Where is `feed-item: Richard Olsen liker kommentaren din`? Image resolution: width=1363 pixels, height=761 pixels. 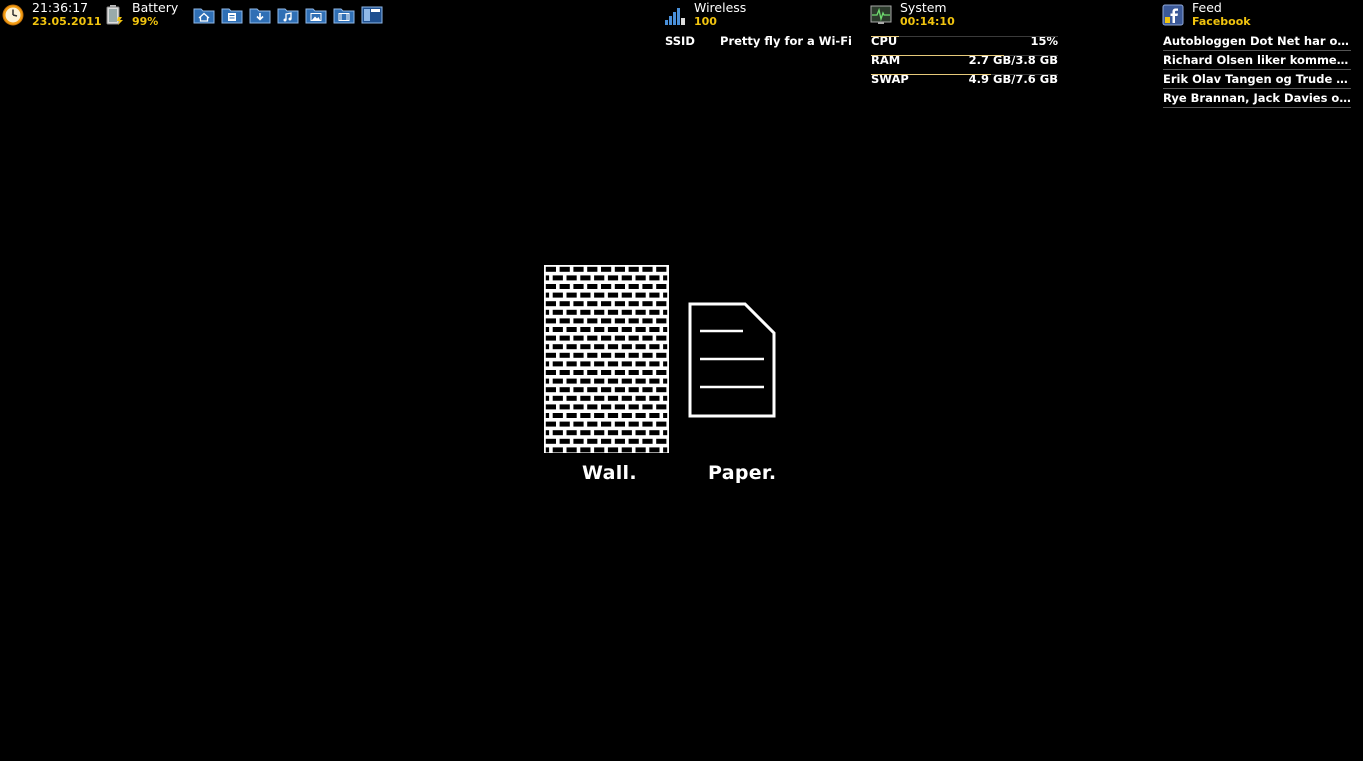 feed-item: Richard Olsen liker kommentaren din is located at coordinates (1257, 60).